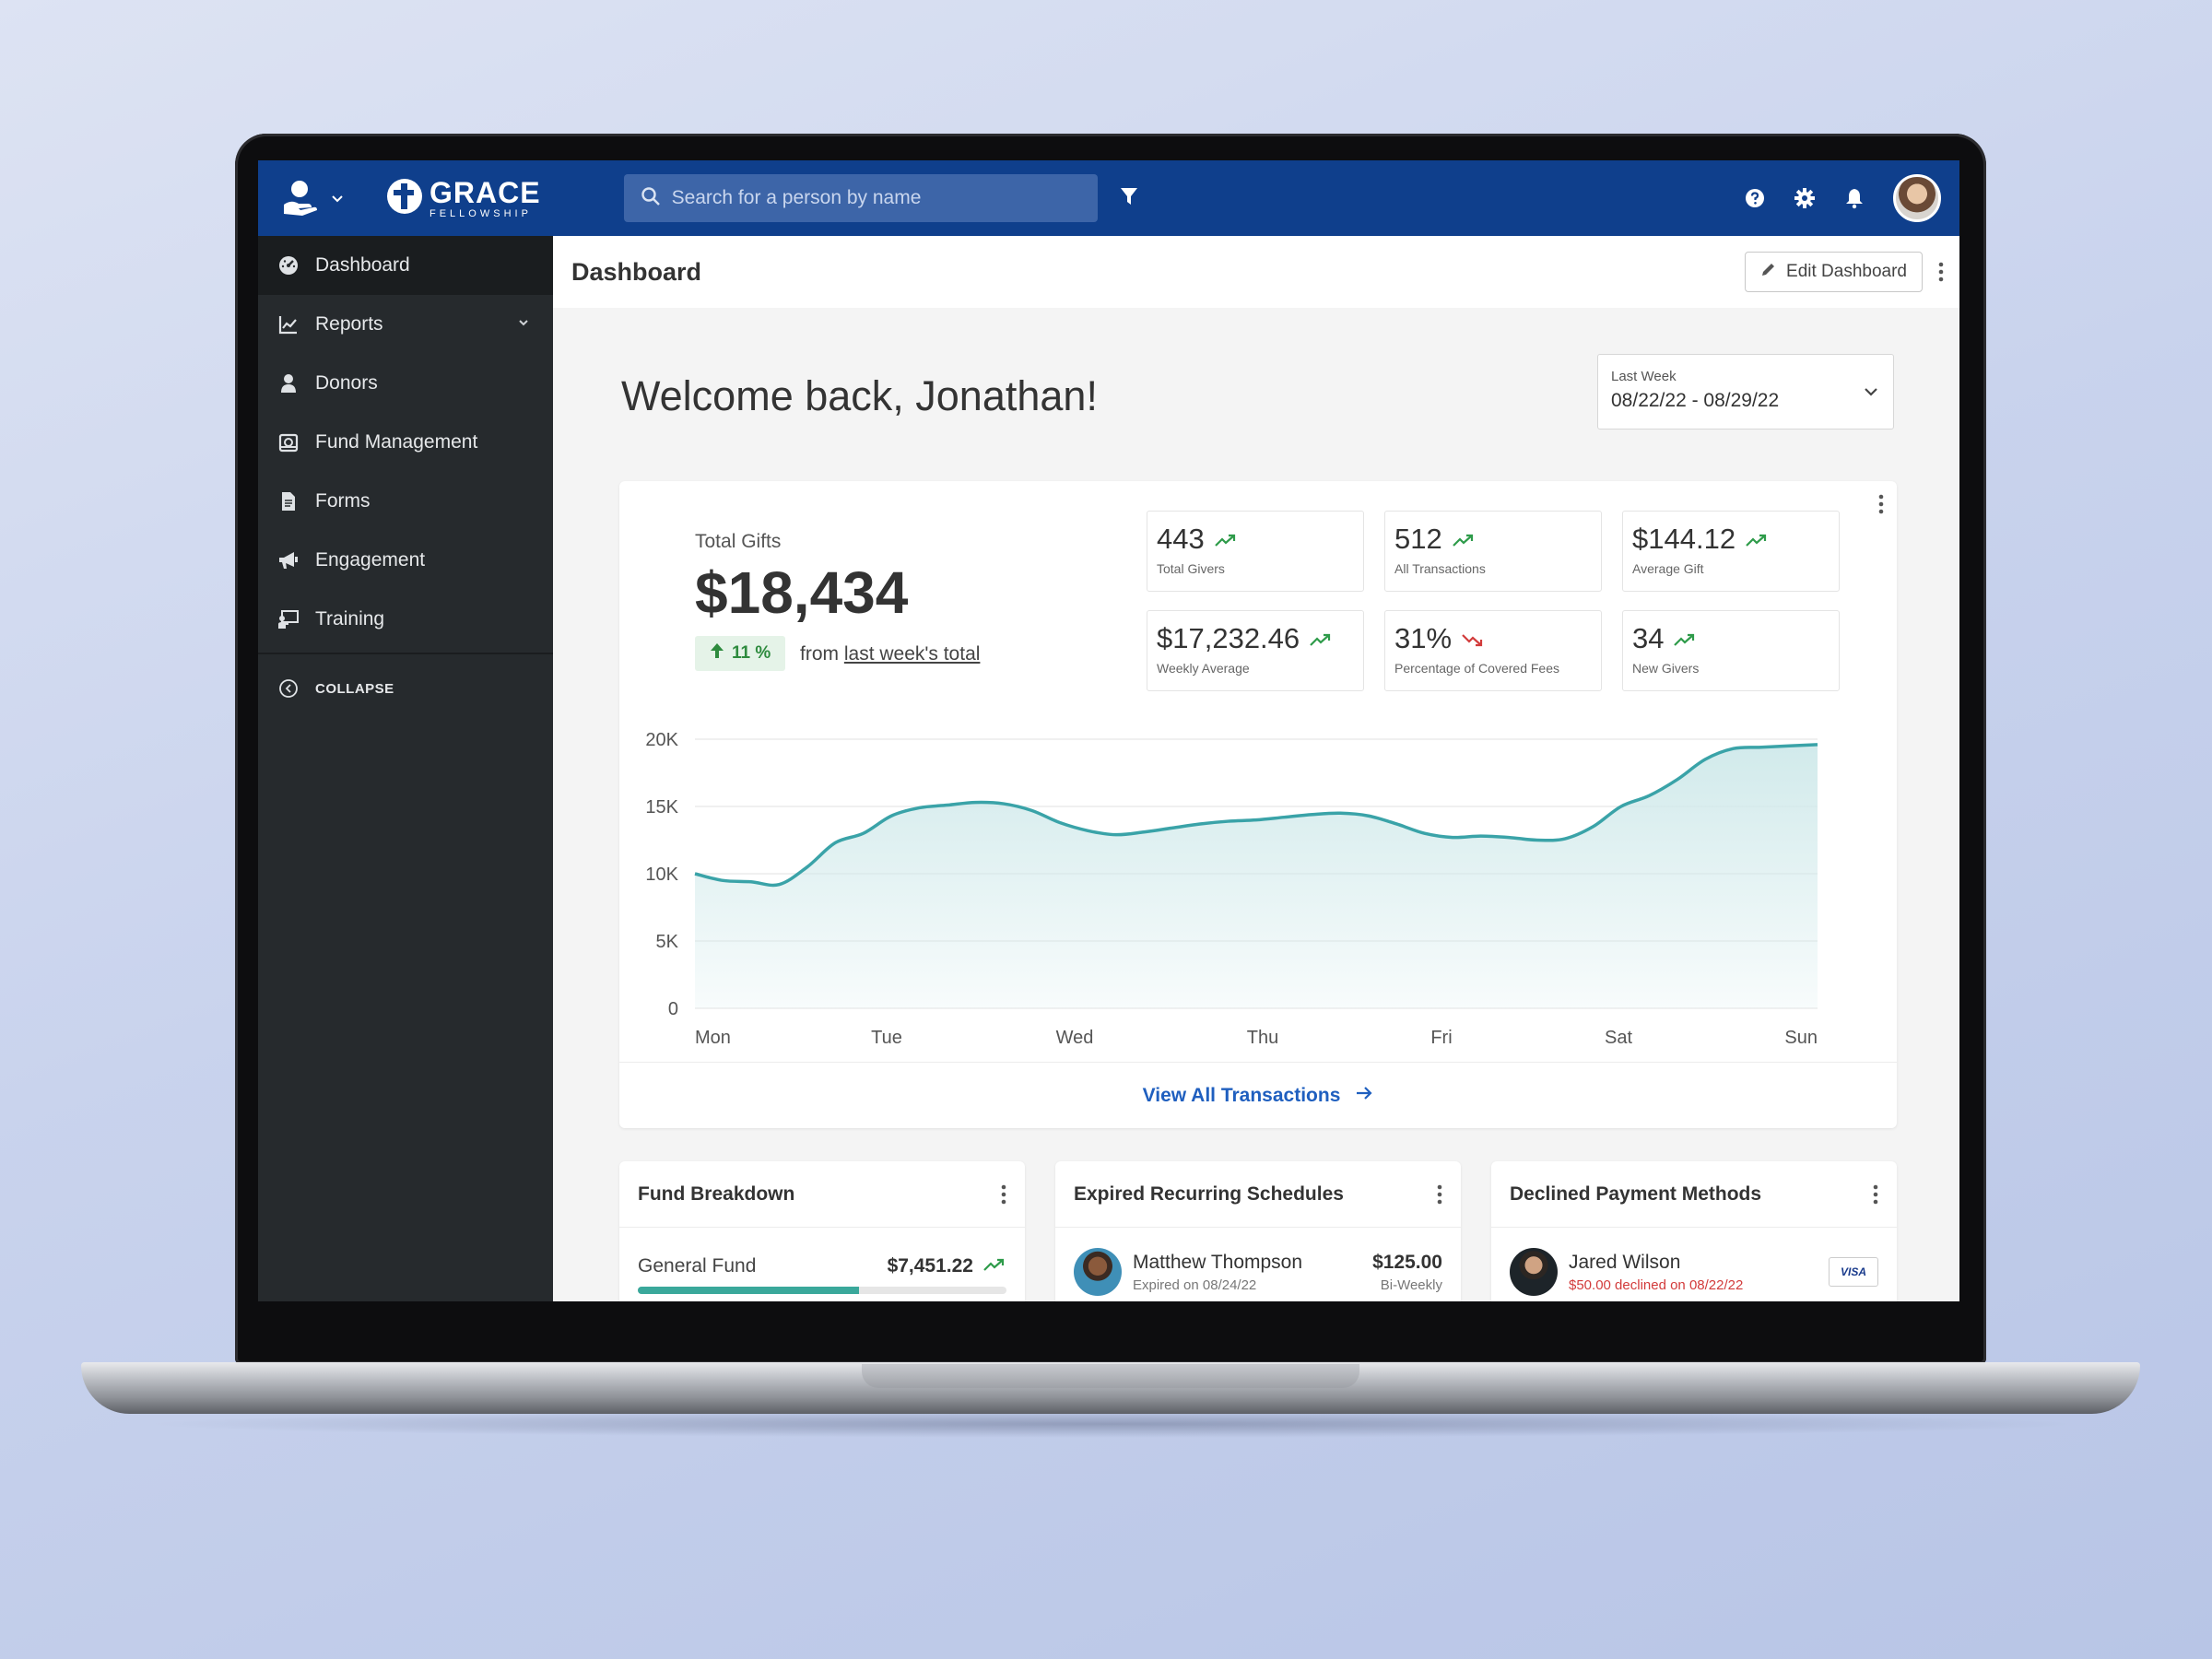  Describe the element at coordinates (661, 807) in the screenshot. I see `y-tick-label: 15K` at that location.